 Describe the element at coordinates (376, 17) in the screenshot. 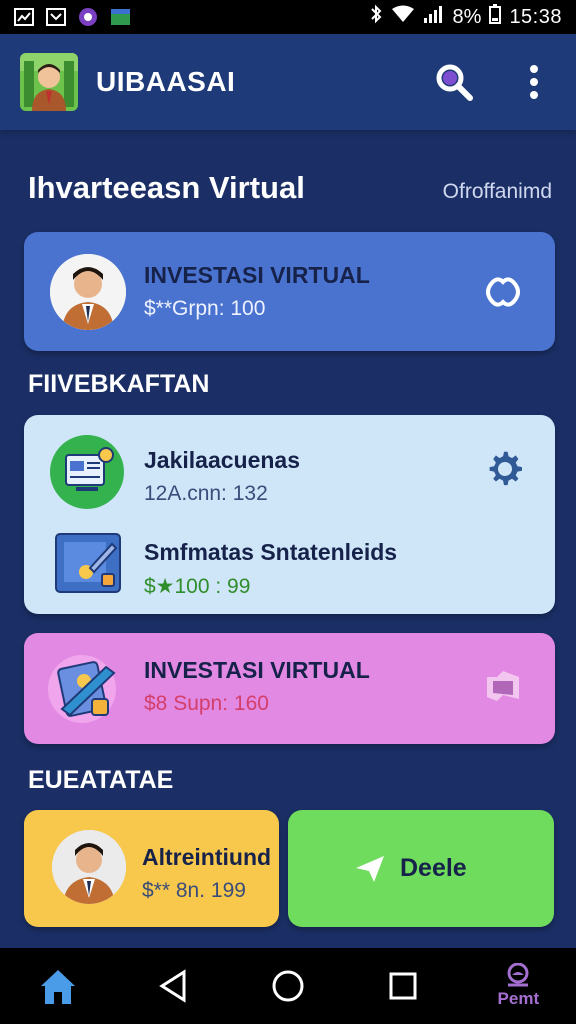

I see `bluetooth-icon` at that location.